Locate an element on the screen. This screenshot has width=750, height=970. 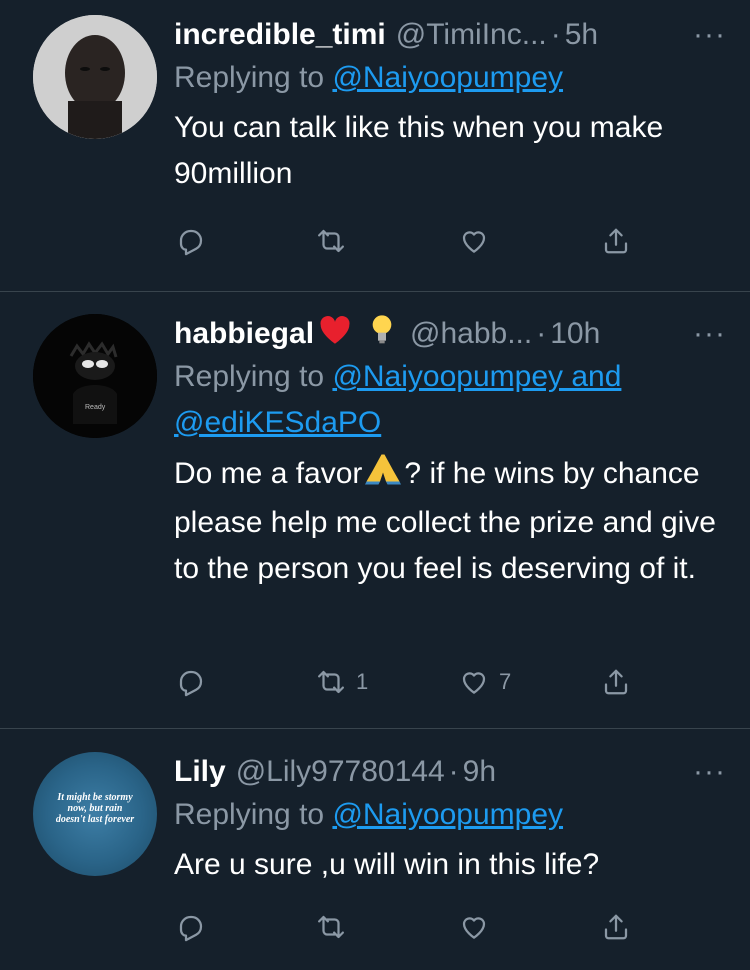
tweet-header: incredible_timi @TimiInc... · 5h ··· is located at coordinates (450, 35).